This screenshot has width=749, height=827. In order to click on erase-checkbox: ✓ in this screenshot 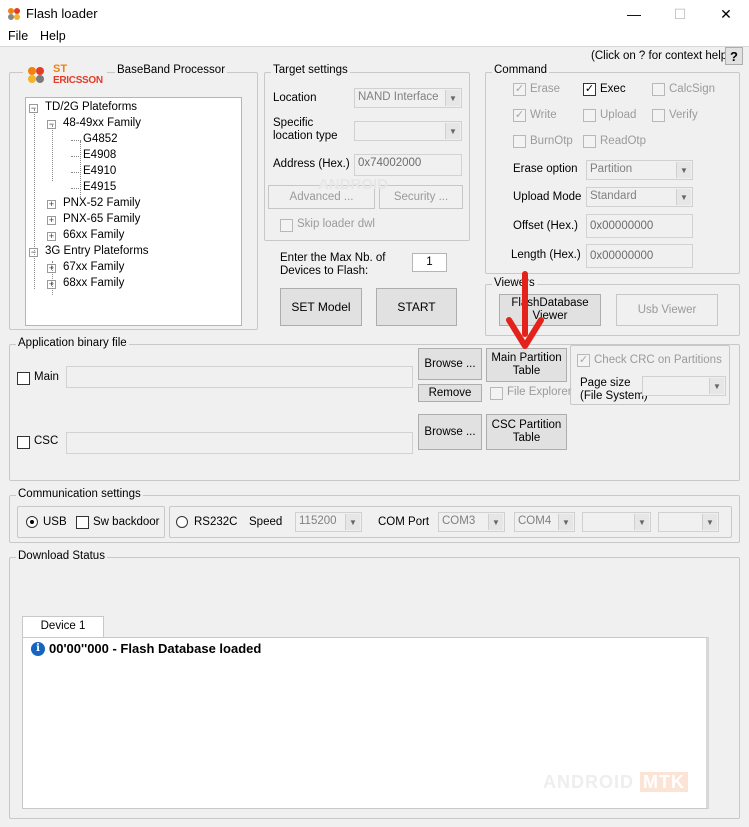, I will do `click(519, 89)`.